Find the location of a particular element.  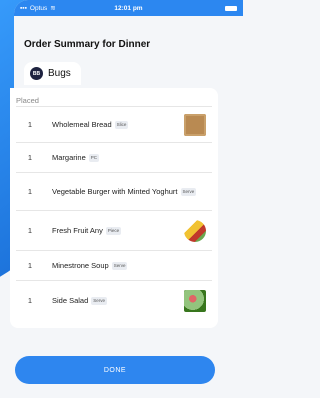

section-label: Placed is located at coordinates (27, 100).